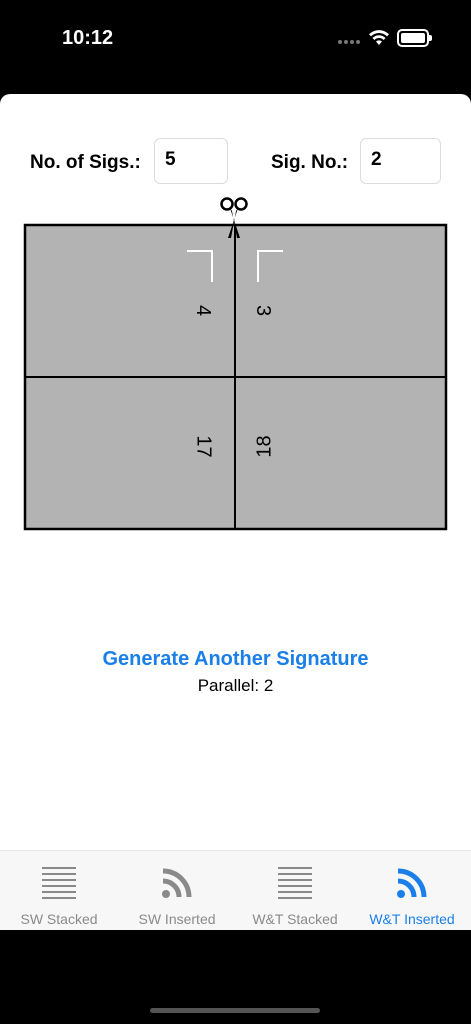 The image size is (471, 1024). What do you see at coordinates (59, 919) in the screenshot?
I see `tab-label: SW Stacked` at bounding box center [59, 919].